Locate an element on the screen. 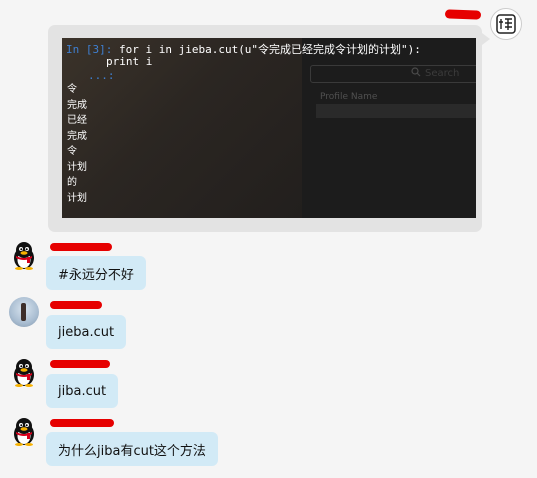 The image size is (537, 478). message-bubble: #永远分不好 is located at coordinates (96, 273).